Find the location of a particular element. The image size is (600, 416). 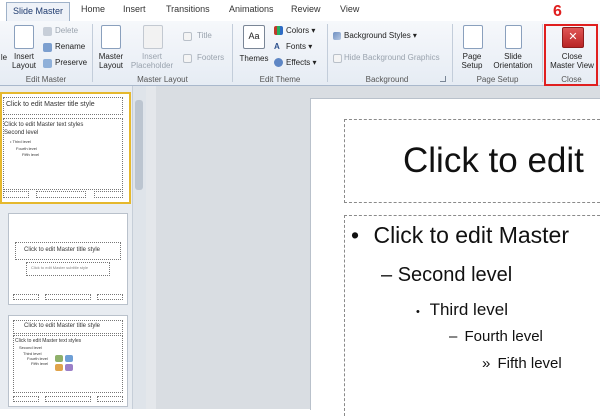

insert-layout-icon is located at coordinates (24, 37).